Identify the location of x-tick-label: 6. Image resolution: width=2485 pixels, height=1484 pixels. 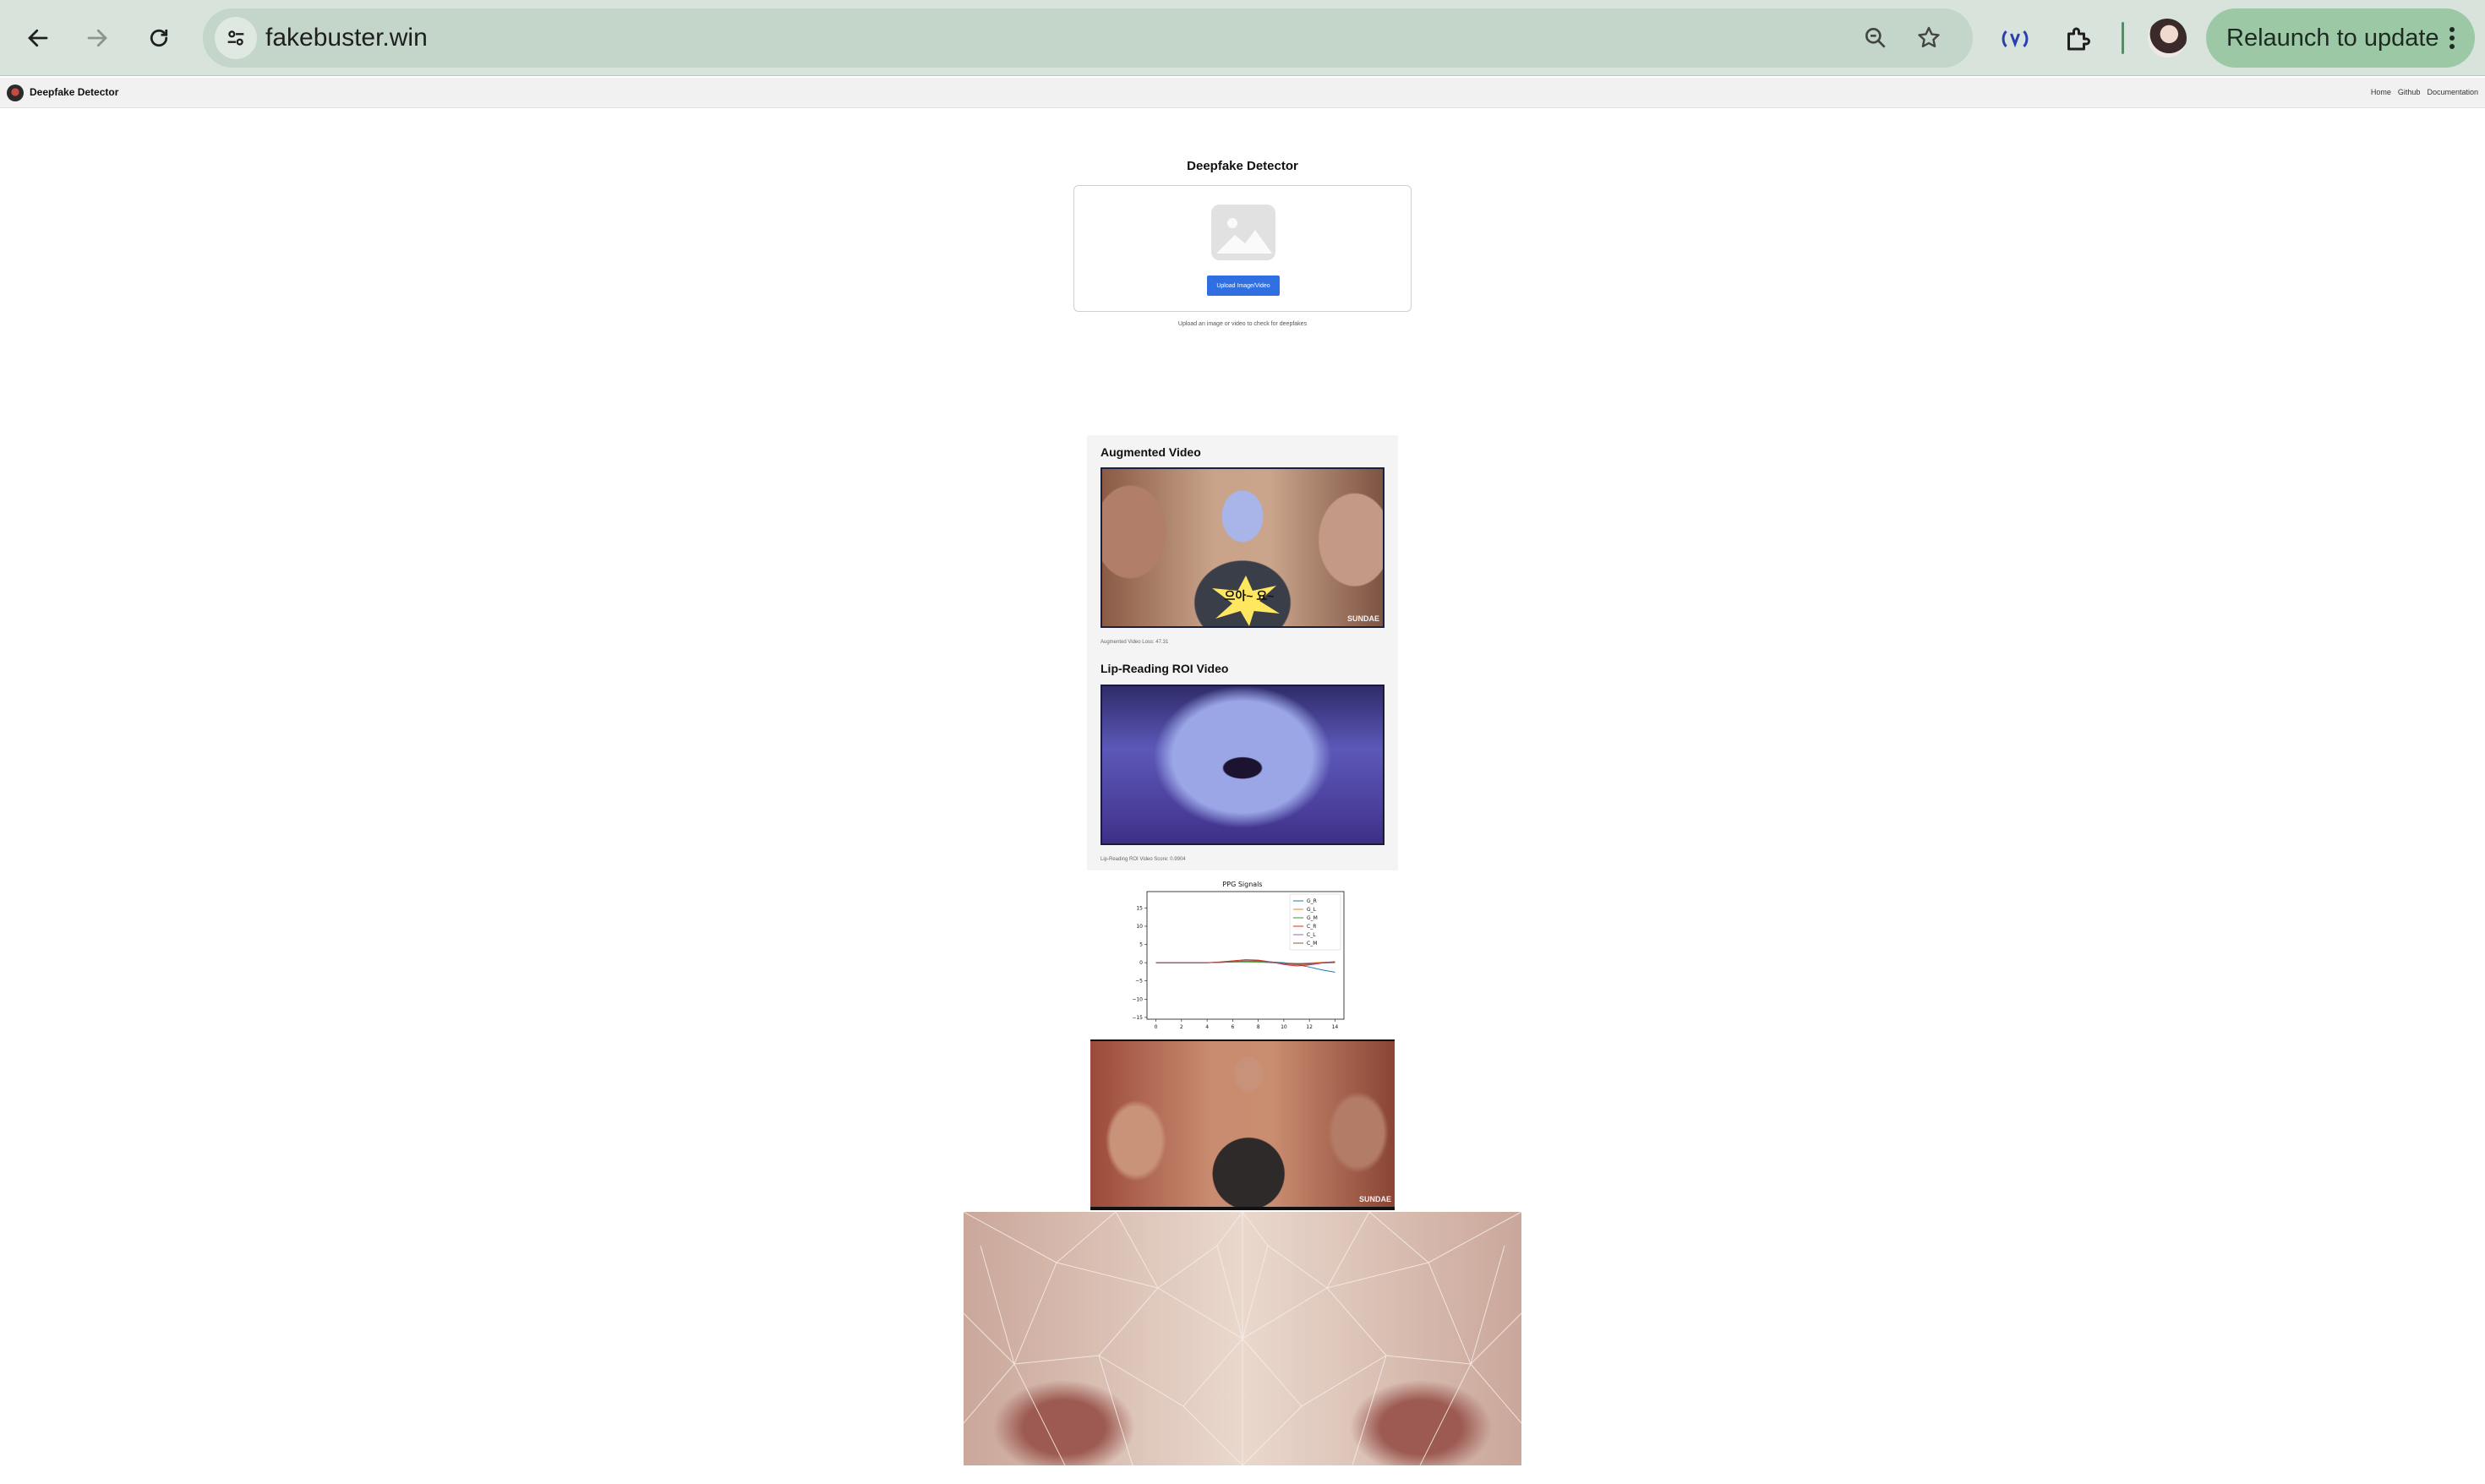
(1232, 1027).